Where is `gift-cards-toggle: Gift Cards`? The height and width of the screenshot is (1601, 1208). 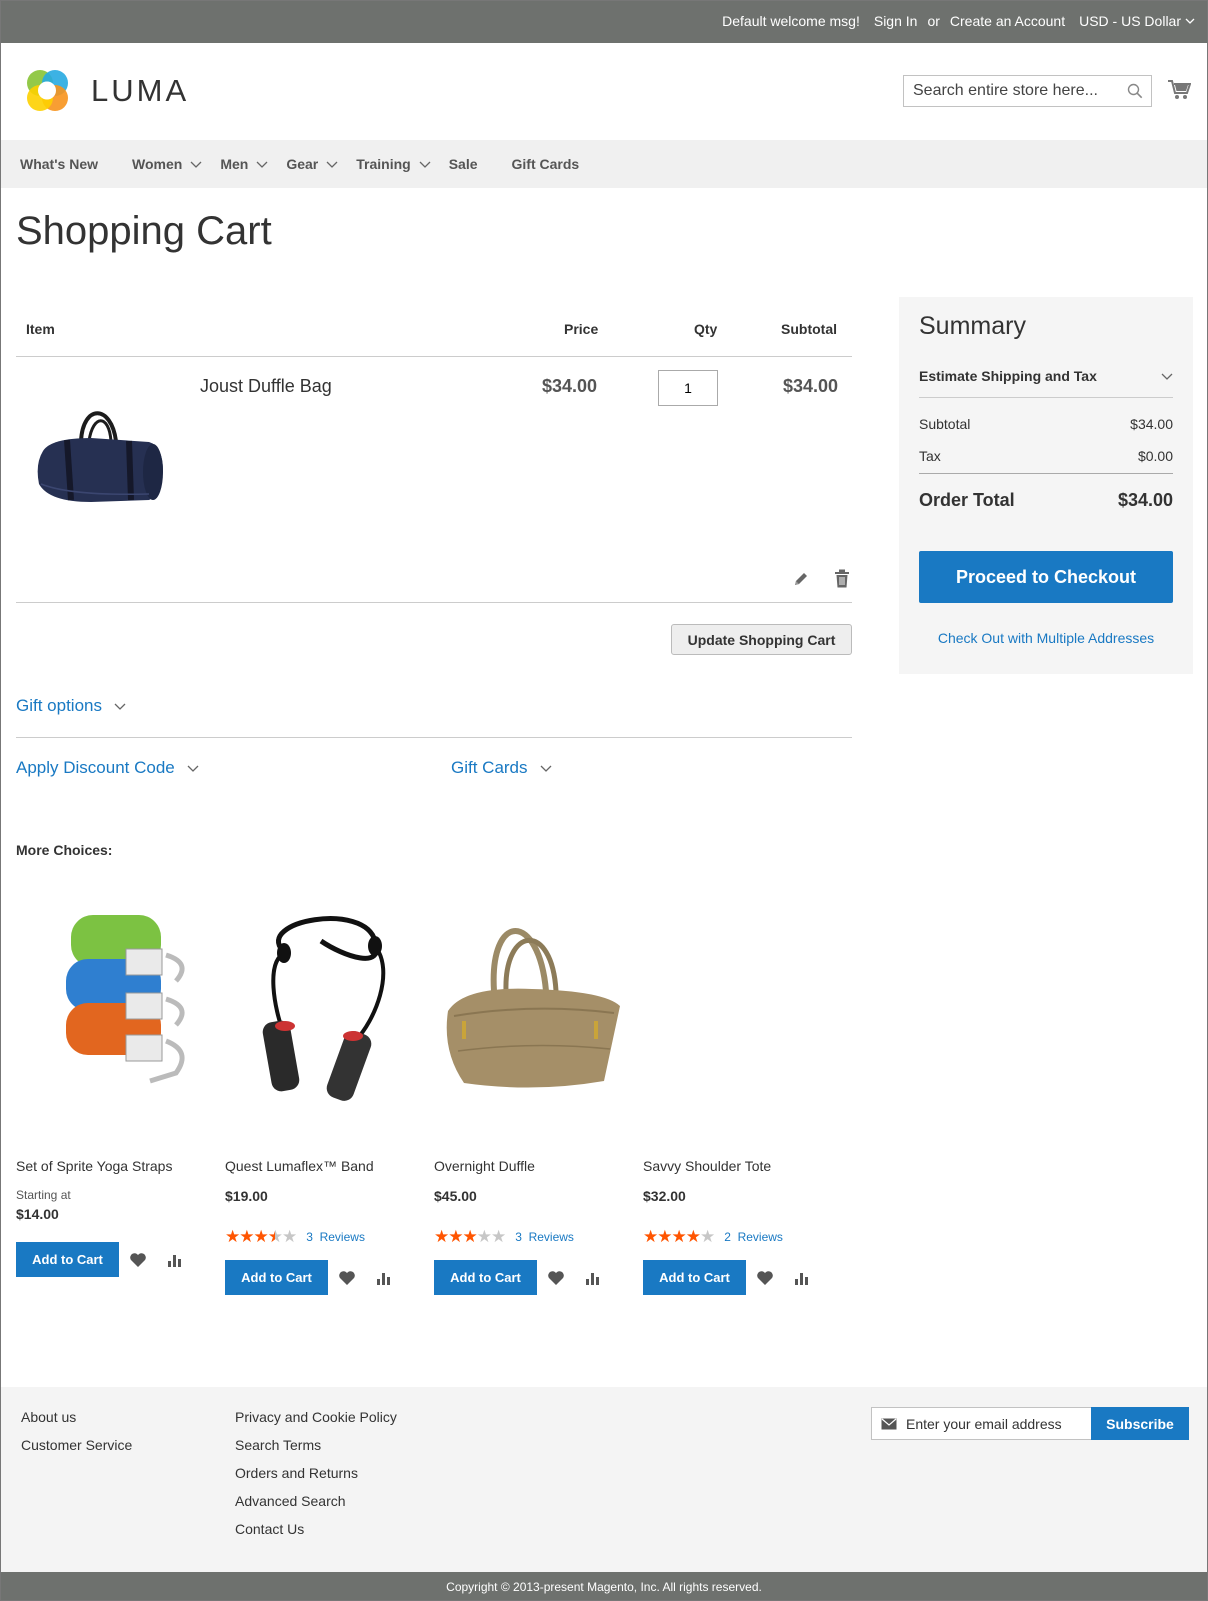
gift-cards-toggle: Gift Cards is located at coordinates (501, 768).